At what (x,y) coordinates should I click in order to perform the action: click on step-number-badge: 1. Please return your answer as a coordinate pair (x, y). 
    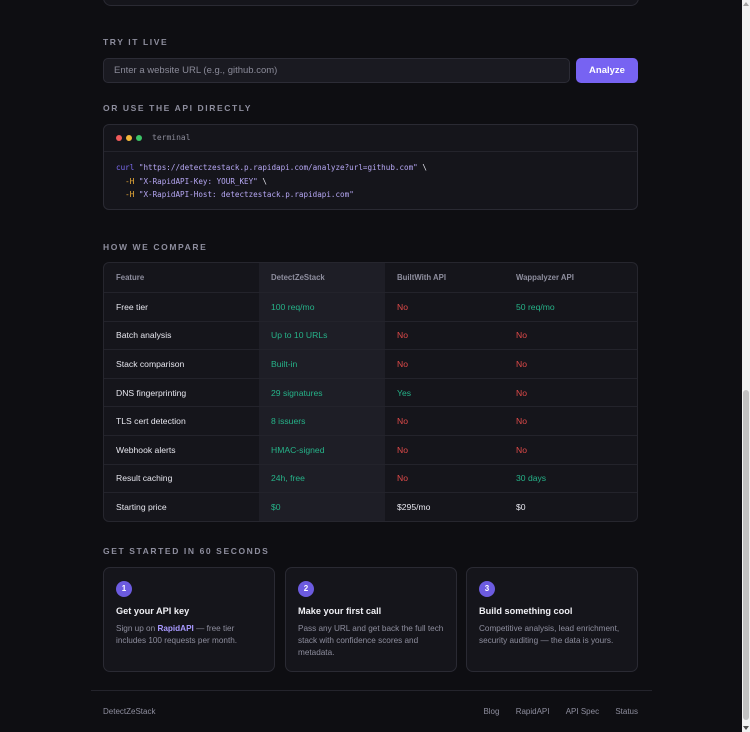
    Looking at the image, I should click on (124, 589).